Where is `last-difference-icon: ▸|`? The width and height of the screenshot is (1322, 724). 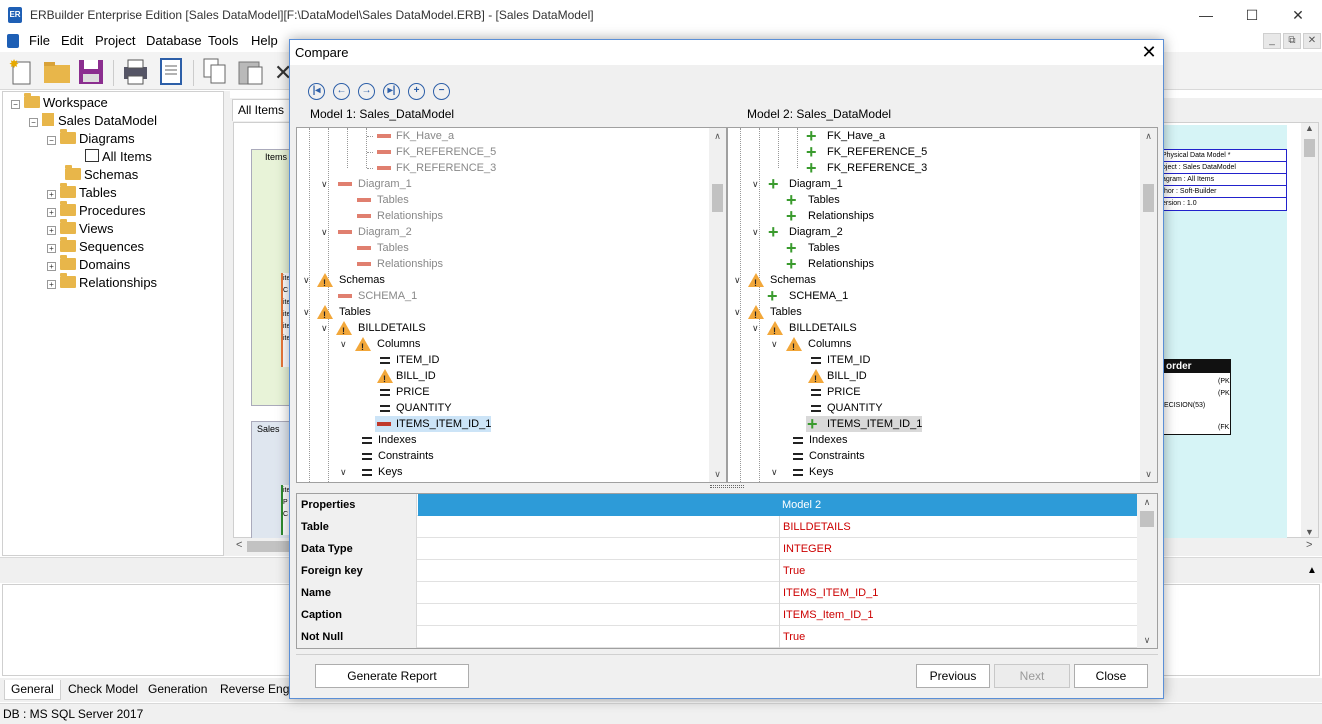 last-difference-icon: ▸| is located at coordinates (391, 91).